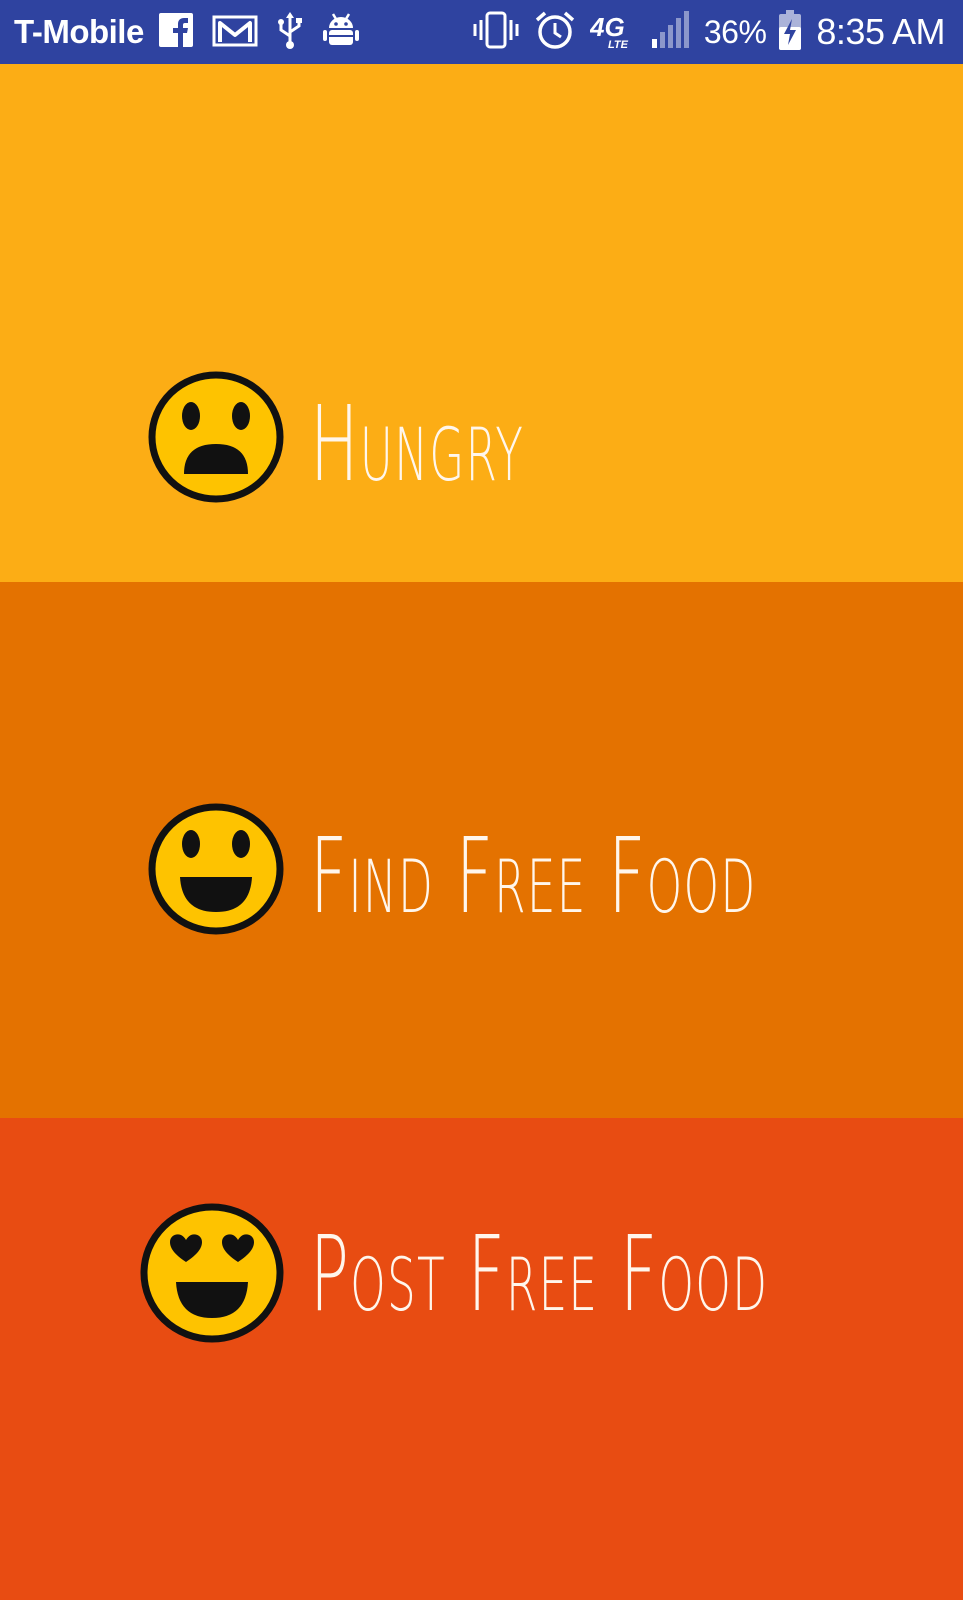  I want to click on heart-eyes-face-icon, so click(212, 1273).